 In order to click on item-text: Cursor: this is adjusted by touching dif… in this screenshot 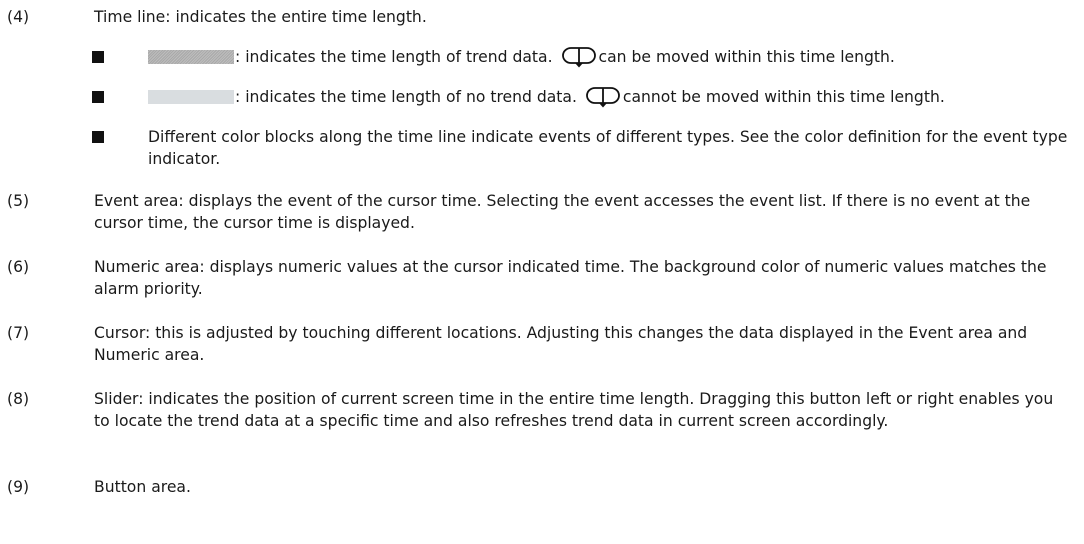, I will do `click(561, 344)`.